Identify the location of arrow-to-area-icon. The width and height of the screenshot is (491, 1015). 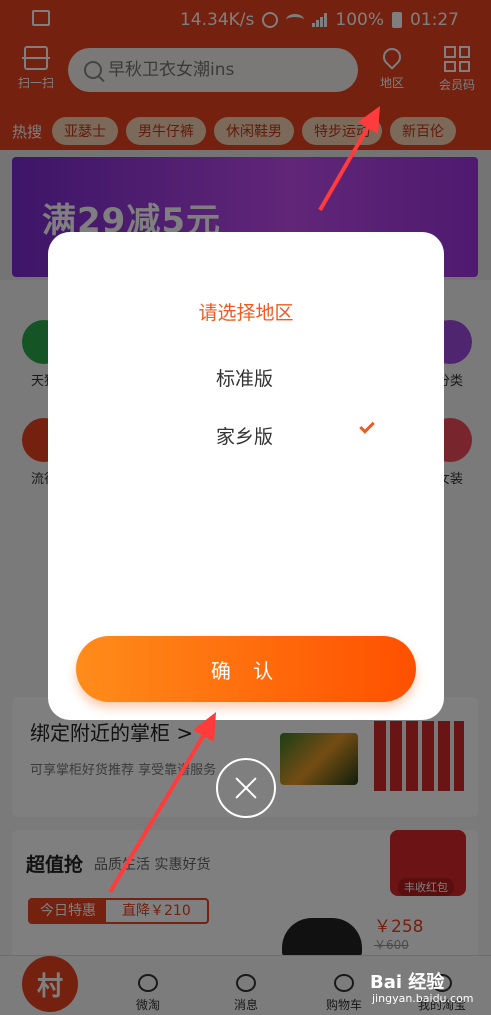
(349, 159).